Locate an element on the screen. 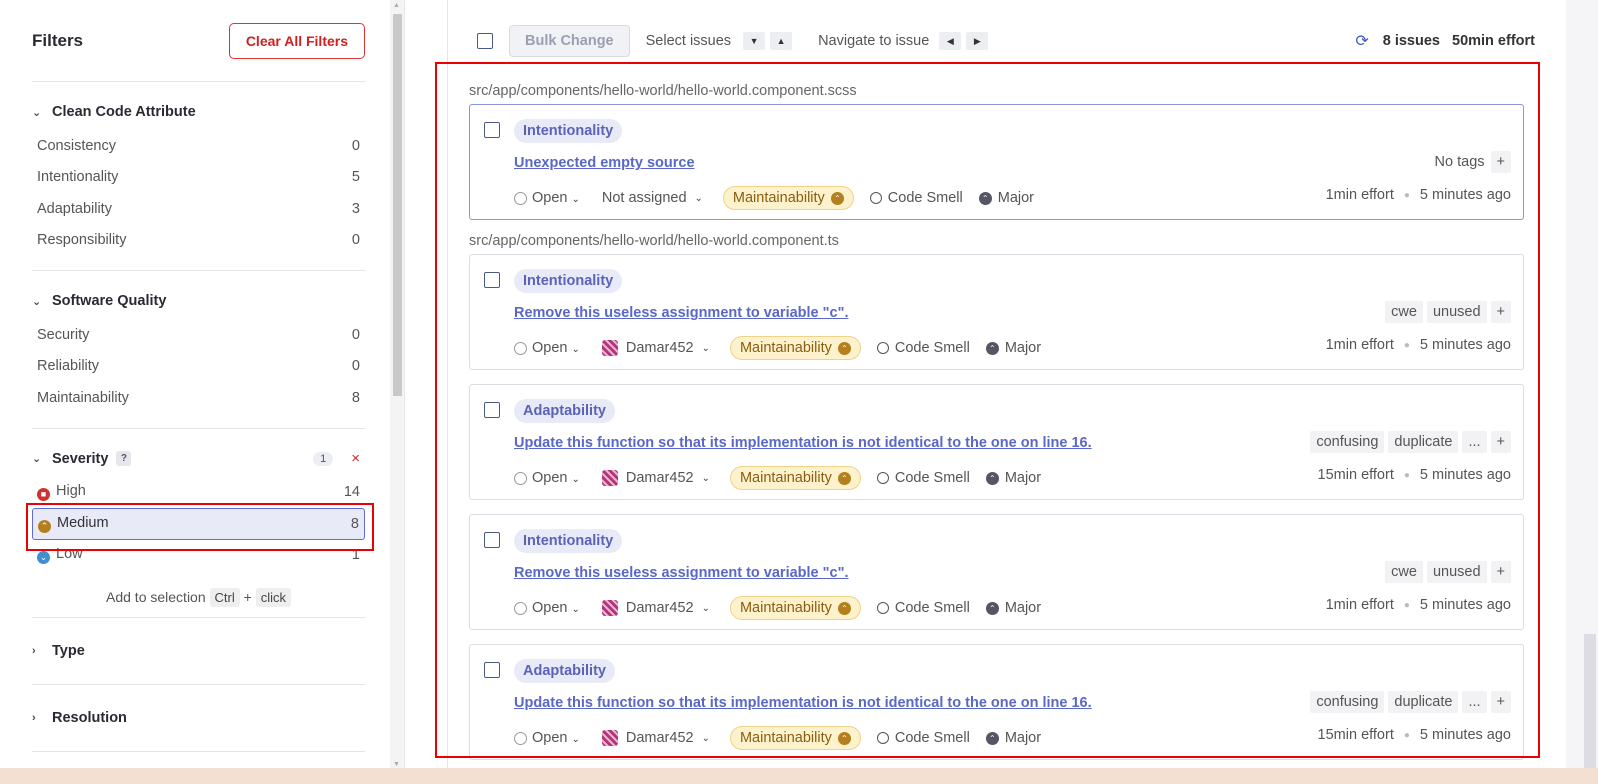 The image size is (1598, 784). scroll-down-icon: ▼ is located at coordinates (396, 764).